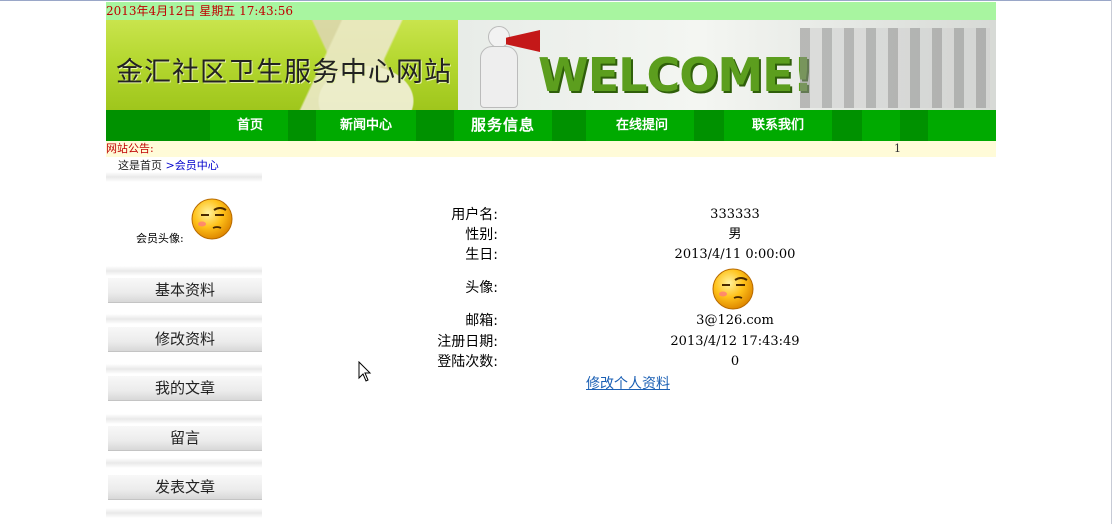 The width and height of the screenshot is (1112, 524). What do you see at coordinates (590, 362) in the screenshot?
I see `profile-row-login-count: 登陆次数: 0` at bounding box center [590, 362].